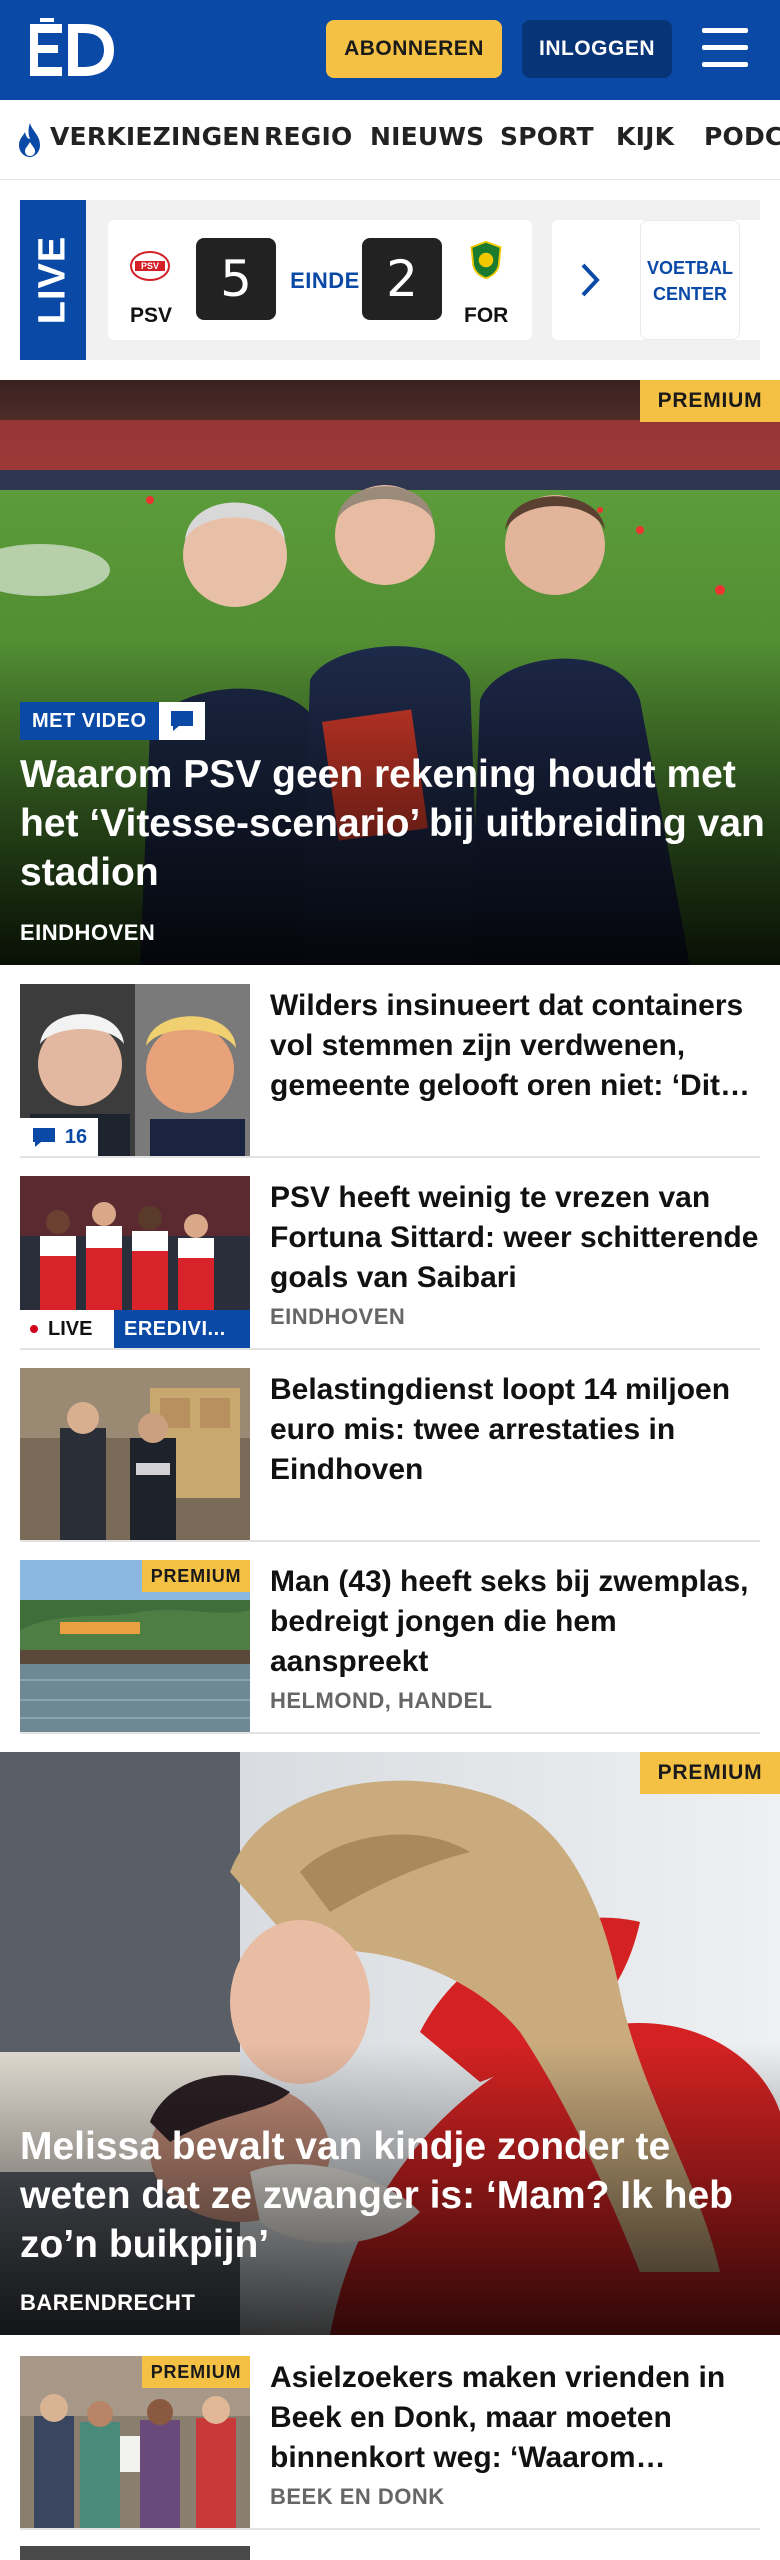  Describe the element at coordinates (88, 932) in the screenshot. I see `hero-location: EINDHOVEN` at that location.